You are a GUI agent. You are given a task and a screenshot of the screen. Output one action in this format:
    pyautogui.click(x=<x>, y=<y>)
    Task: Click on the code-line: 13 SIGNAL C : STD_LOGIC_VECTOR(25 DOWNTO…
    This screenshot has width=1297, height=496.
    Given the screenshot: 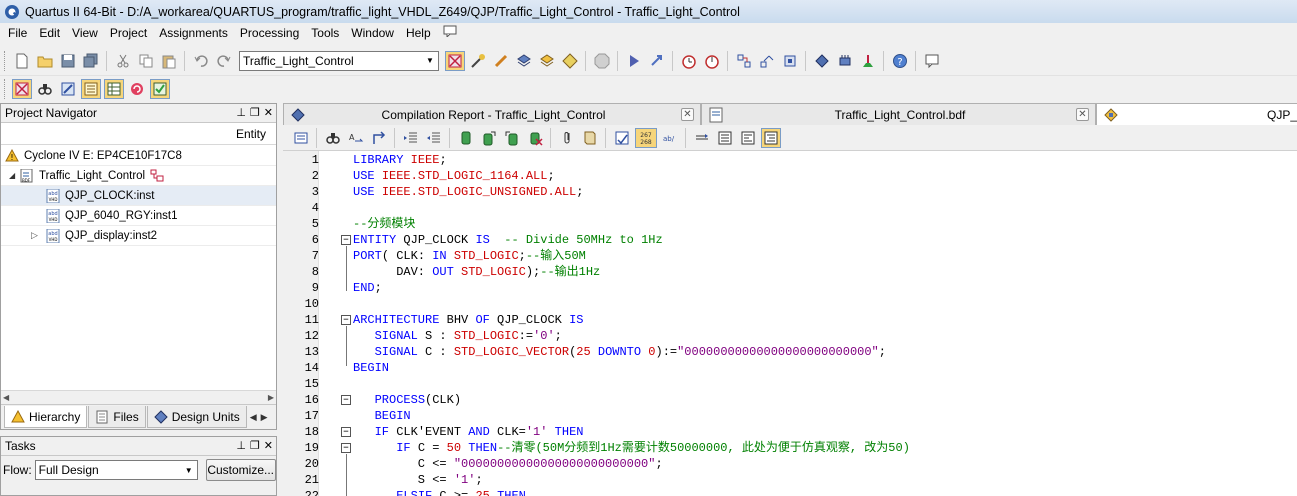 What is the action you would take?
    pyautogui.click(x=790, y=352)
    